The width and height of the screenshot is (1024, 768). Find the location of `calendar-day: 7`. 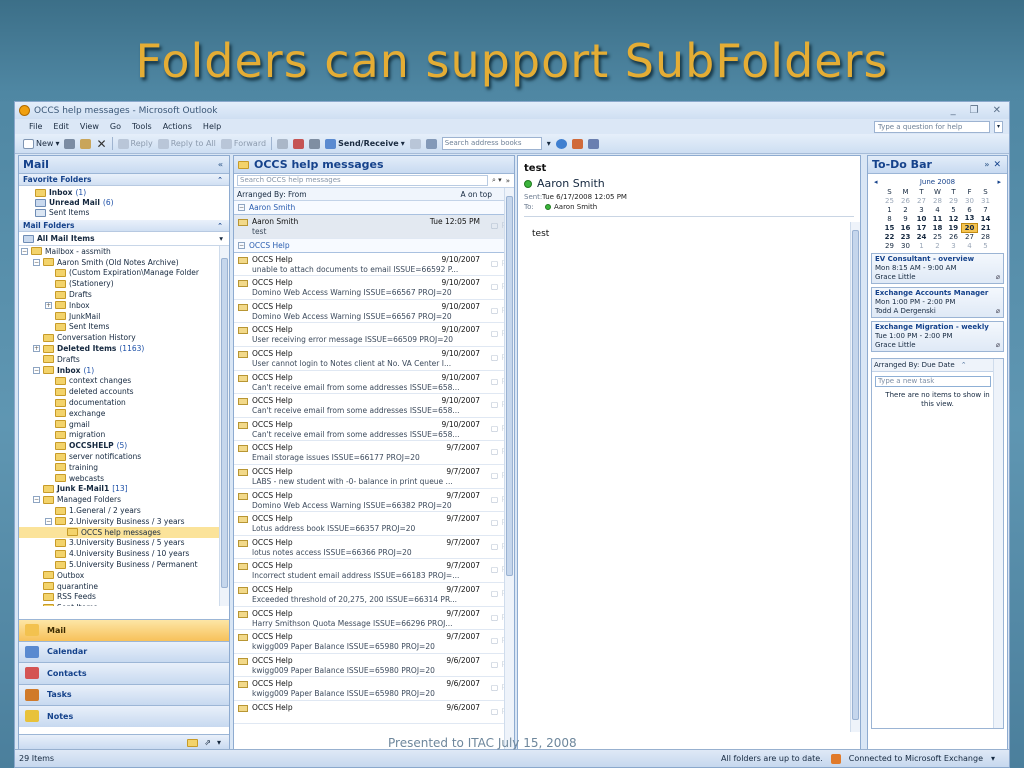

calendar-day: 7 is located at coordinates (986, 209).